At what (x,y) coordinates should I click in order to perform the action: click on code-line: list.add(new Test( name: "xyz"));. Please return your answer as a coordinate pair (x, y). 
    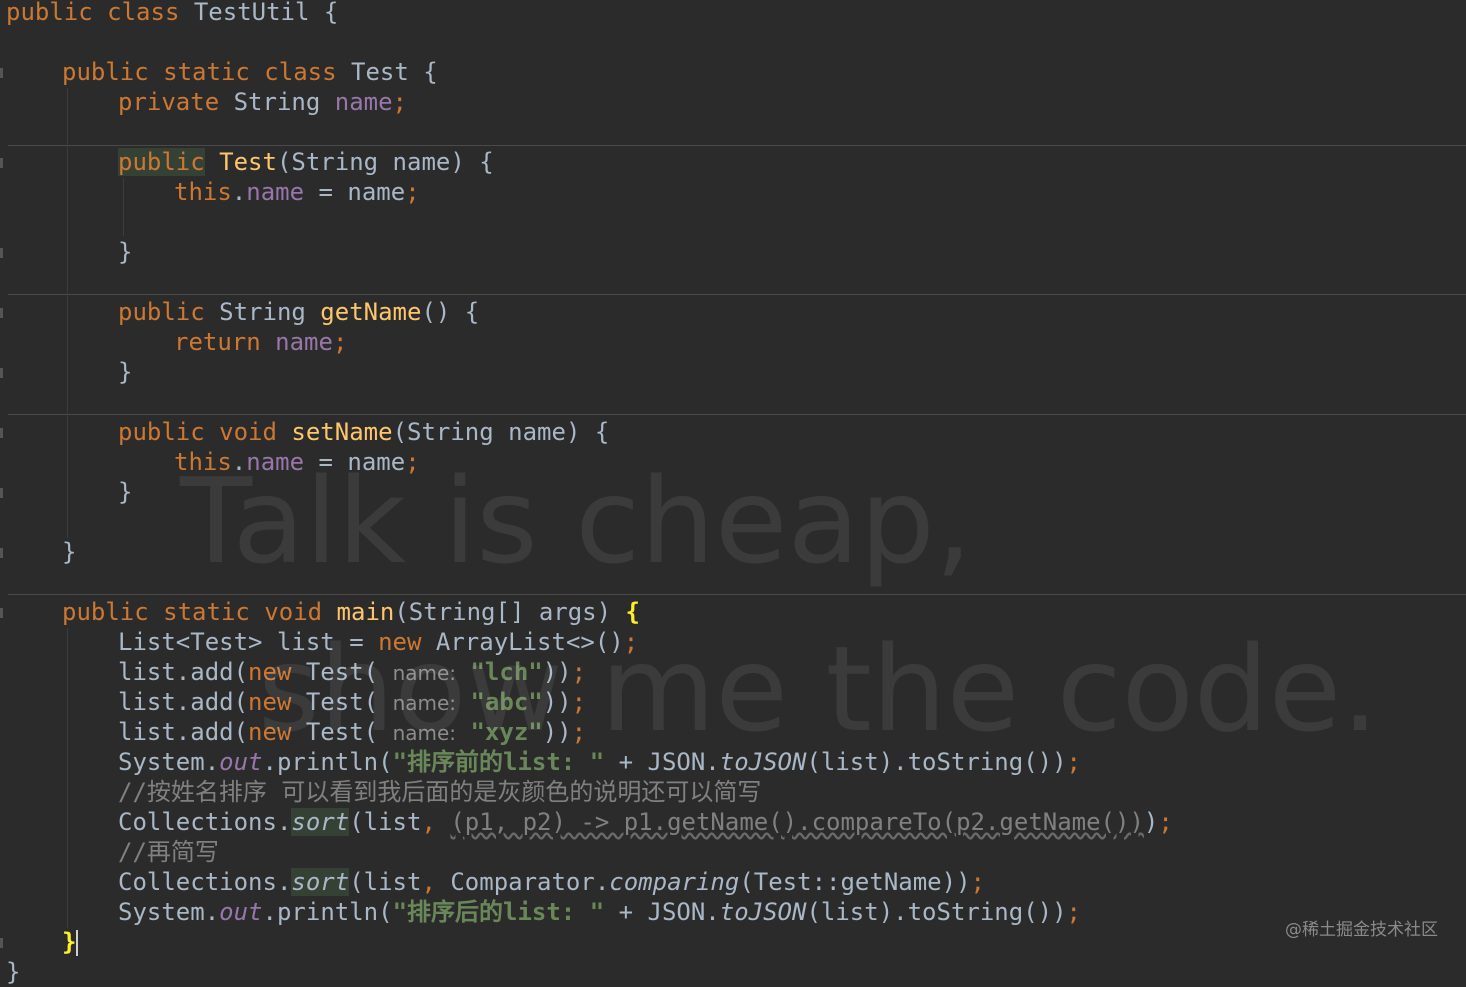
    Looking at the image, I should click on (733, 732).